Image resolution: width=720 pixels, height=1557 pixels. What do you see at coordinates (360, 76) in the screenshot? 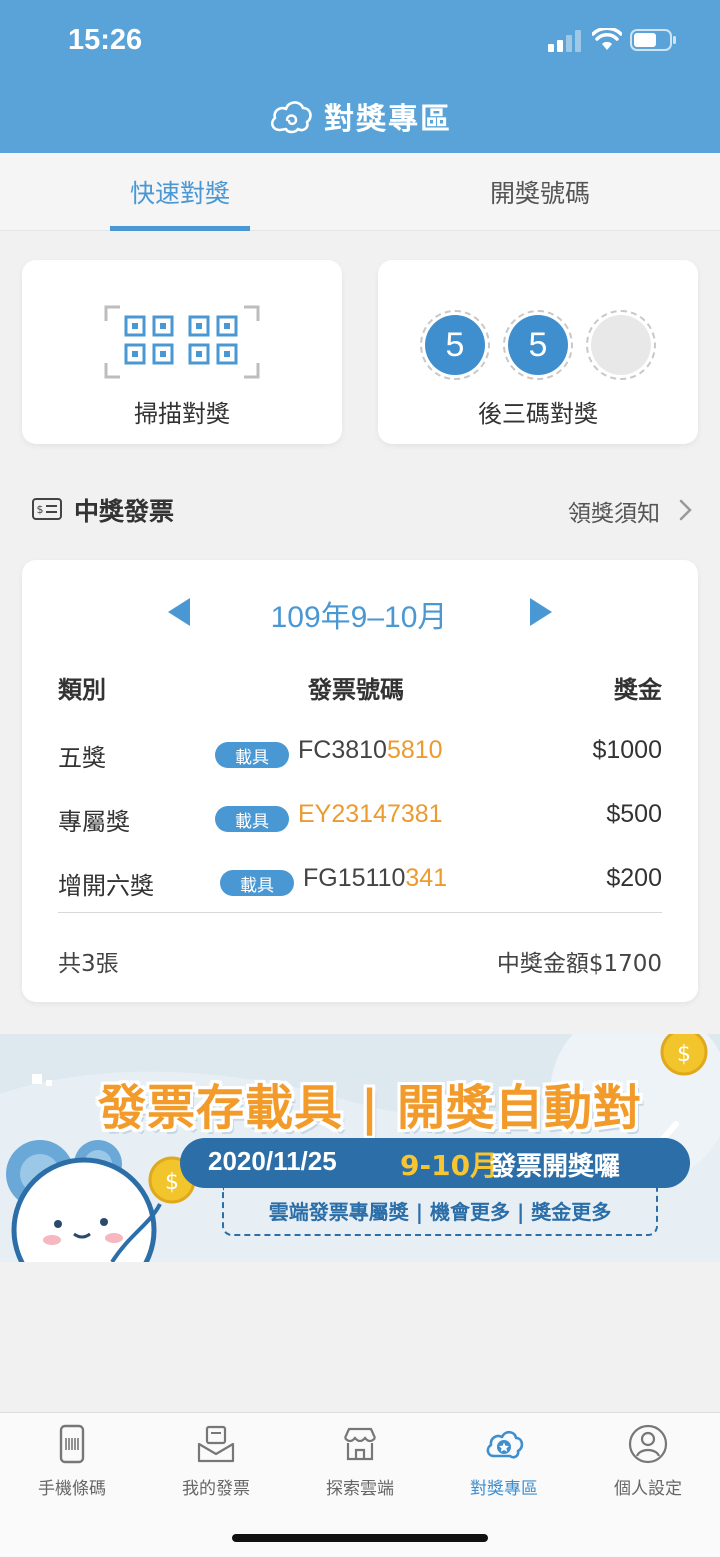
I see `app-header: 15:26 對獎專區` at bounding box center [360, 76].